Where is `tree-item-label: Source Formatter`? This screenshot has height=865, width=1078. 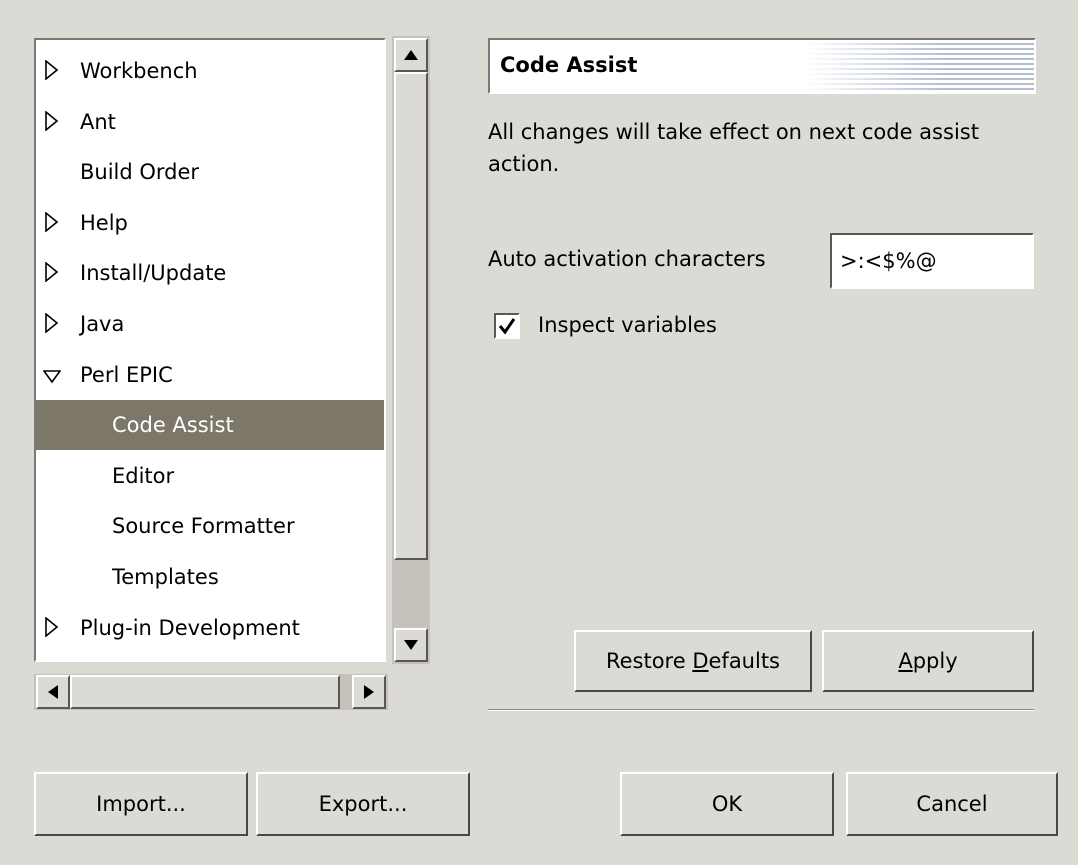 tree-item-label: Source Formatter is located at coordinates (203, 526).